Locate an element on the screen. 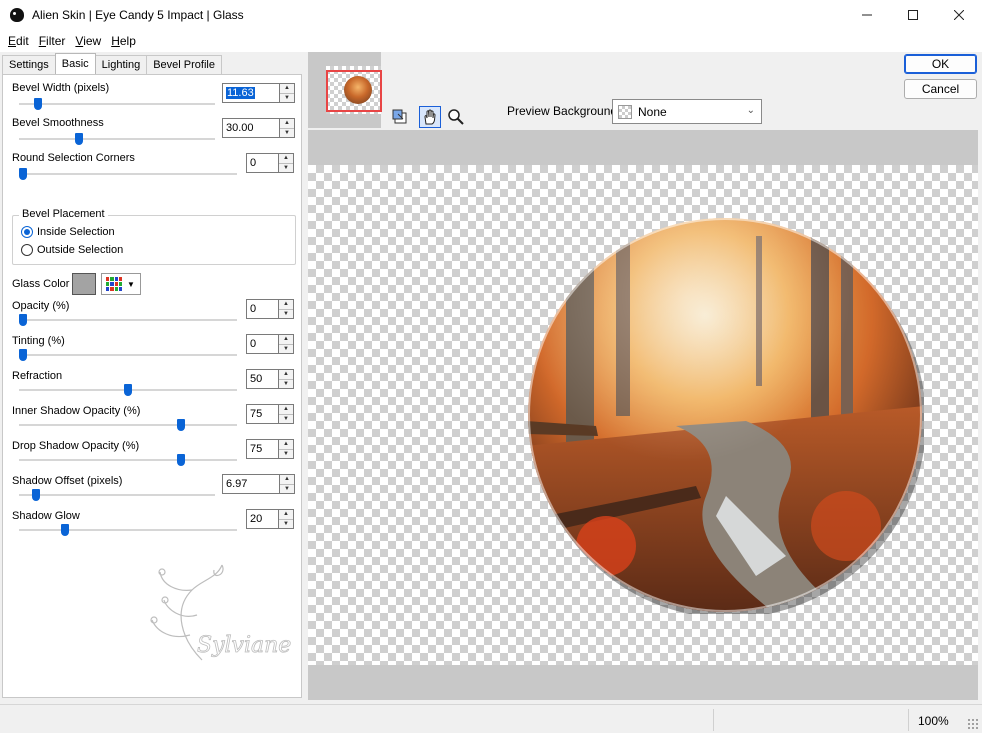 Image resolution: width=982 pixels, height=733 pixels. opacity-input: 0 is located at coordinates (262, 309).